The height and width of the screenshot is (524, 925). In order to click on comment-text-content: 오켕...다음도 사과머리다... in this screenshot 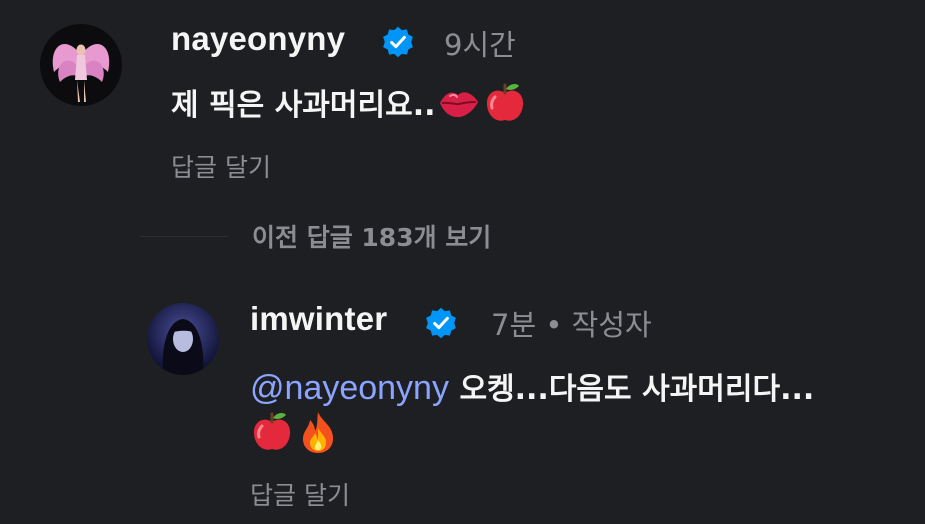, I will do `click(637, 389)`.